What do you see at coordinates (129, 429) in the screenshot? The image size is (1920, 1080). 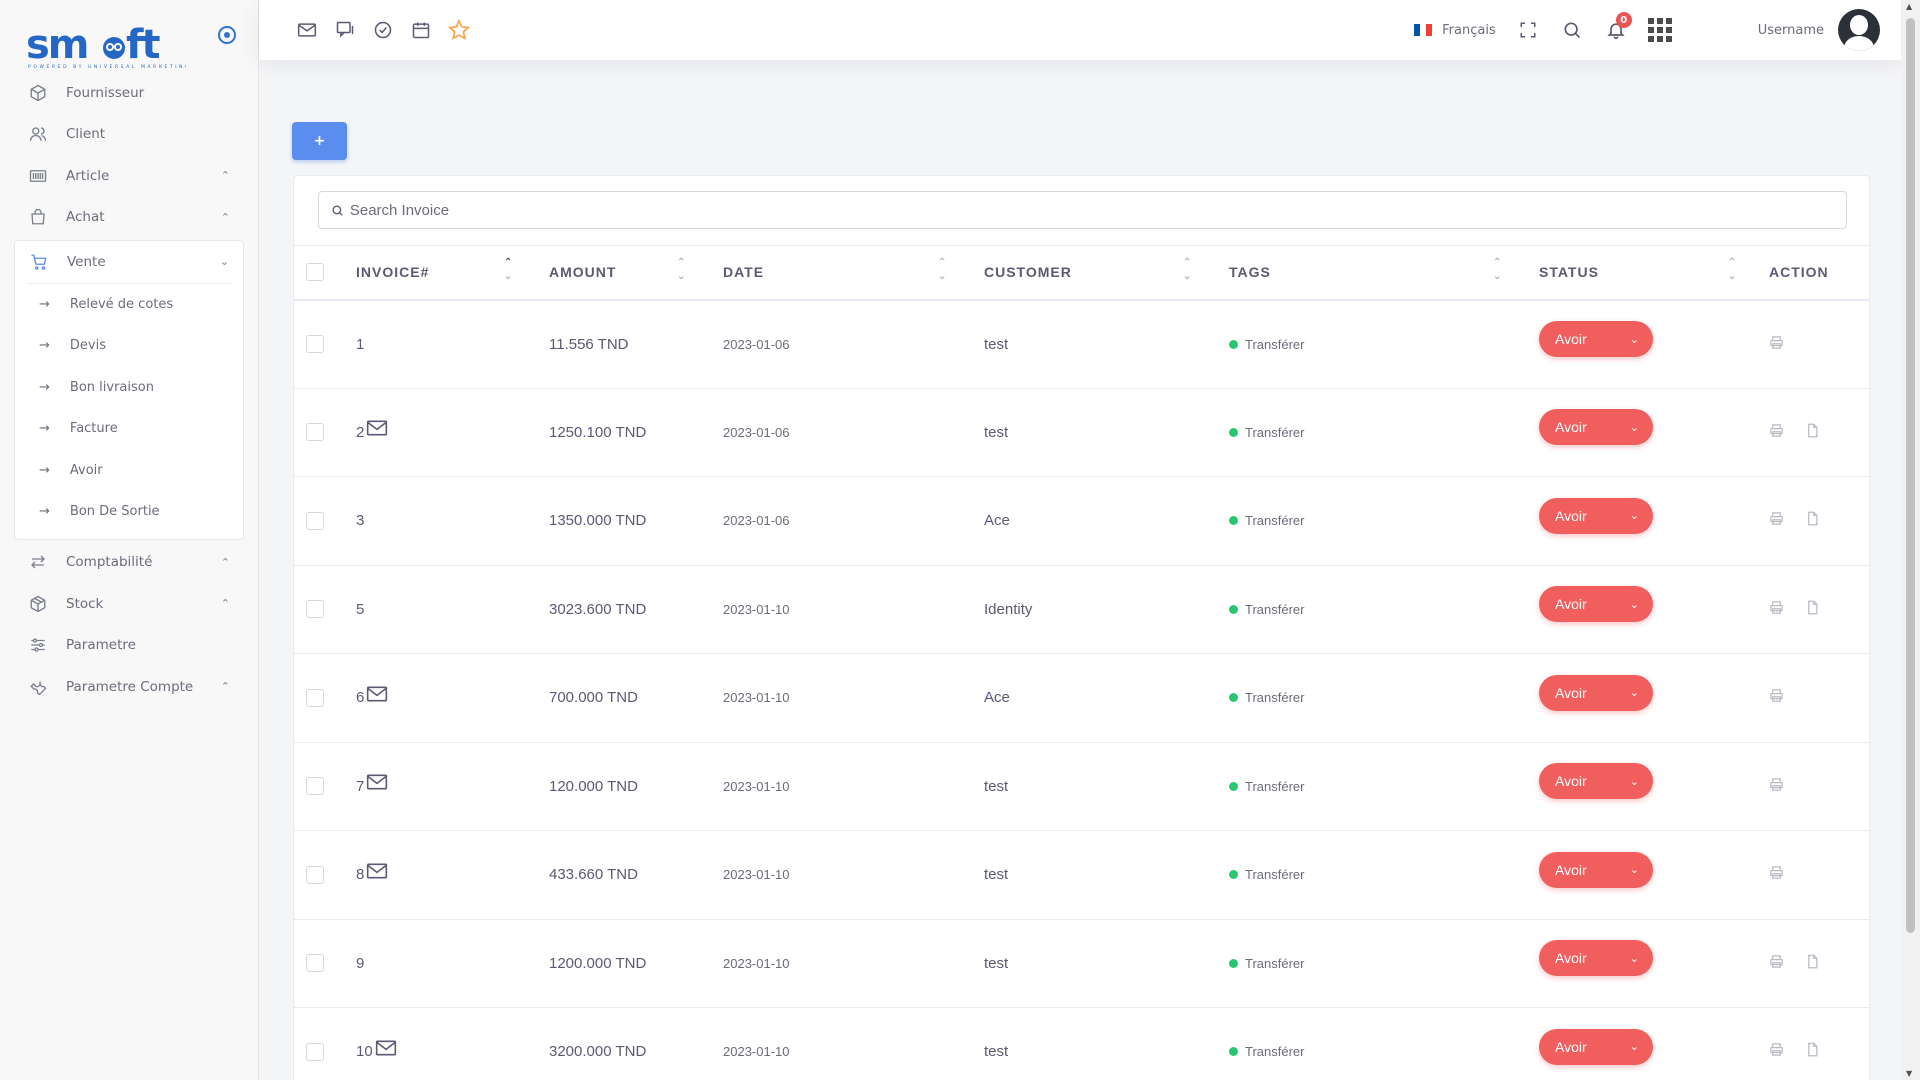 I see `sidebar-subitem-facture: → Facture` at bounding box center [129, 429].